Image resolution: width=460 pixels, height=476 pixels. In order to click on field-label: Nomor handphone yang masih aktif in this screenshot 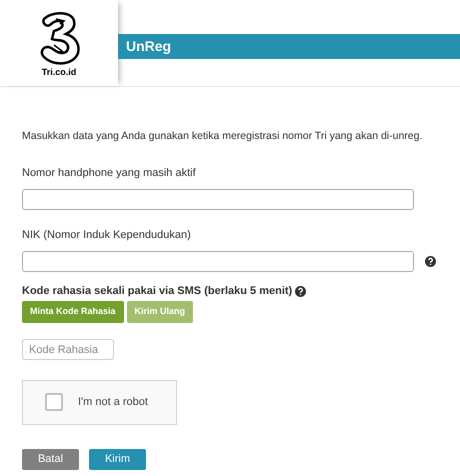, I will do `click(109, 173)`.